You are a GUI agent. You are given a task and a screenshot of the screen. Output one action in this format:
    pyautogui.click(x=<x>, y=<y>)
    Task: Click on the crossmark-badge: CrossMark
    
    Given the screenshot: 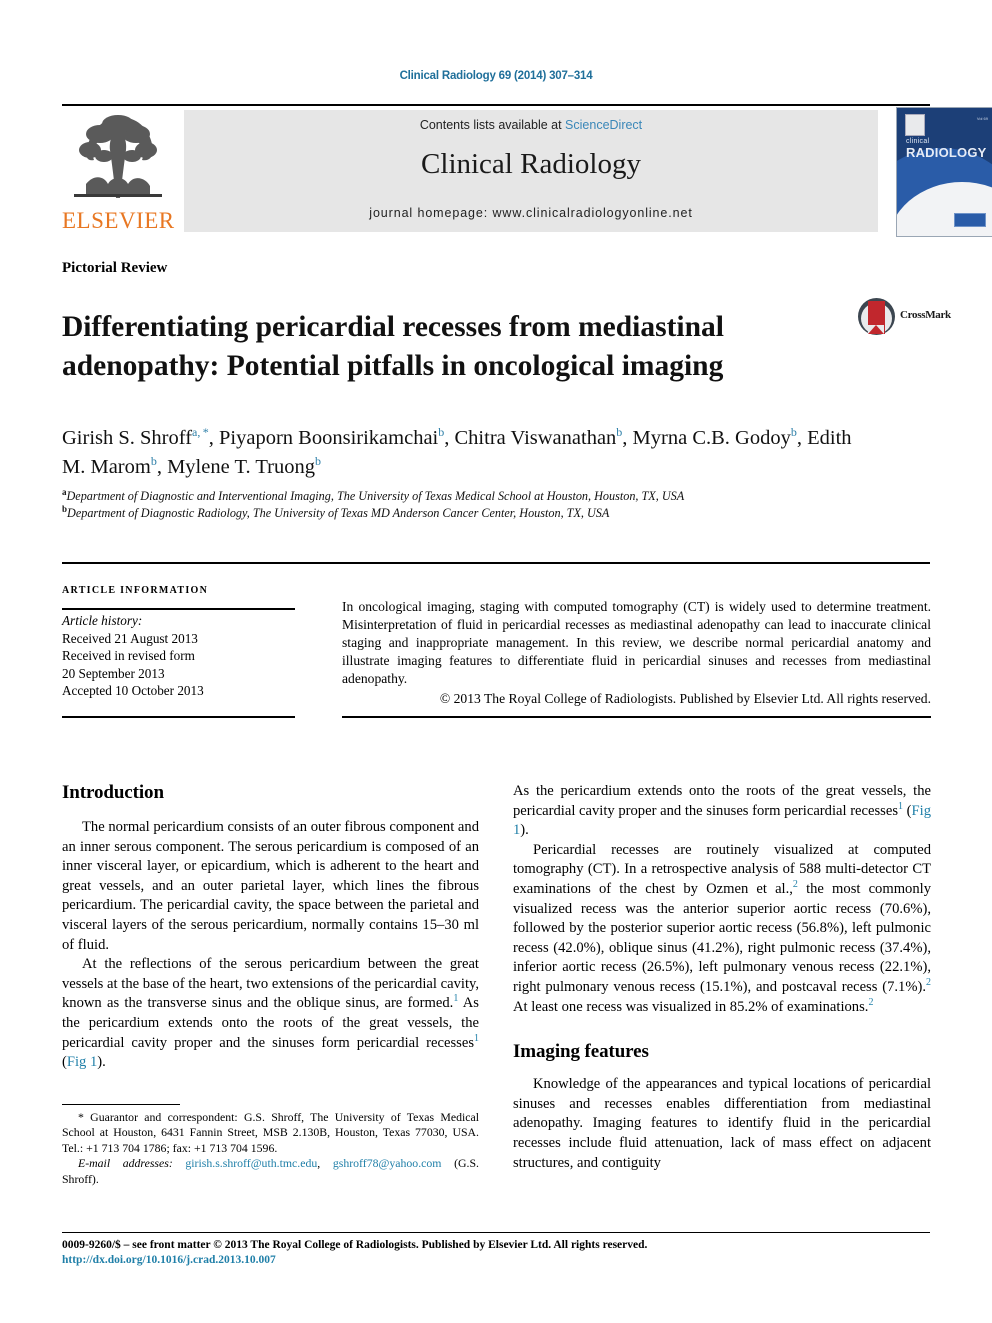 What is the action you would take?
    pyautogui.click(x=904, y=317)
    